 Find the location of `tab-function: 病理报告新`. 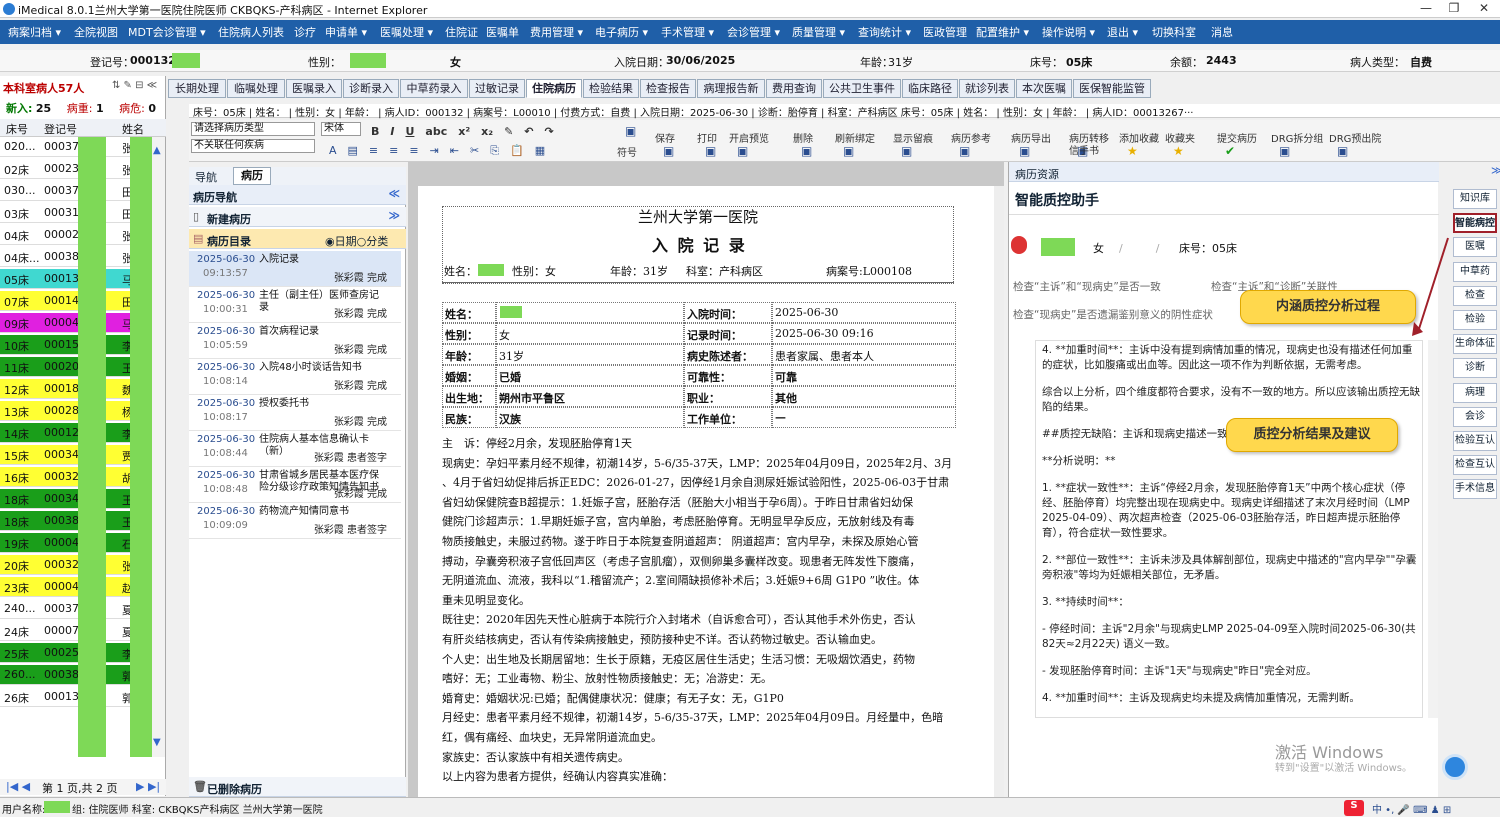

tab-function: 病理报告新 is located at coordinates (731, 88).